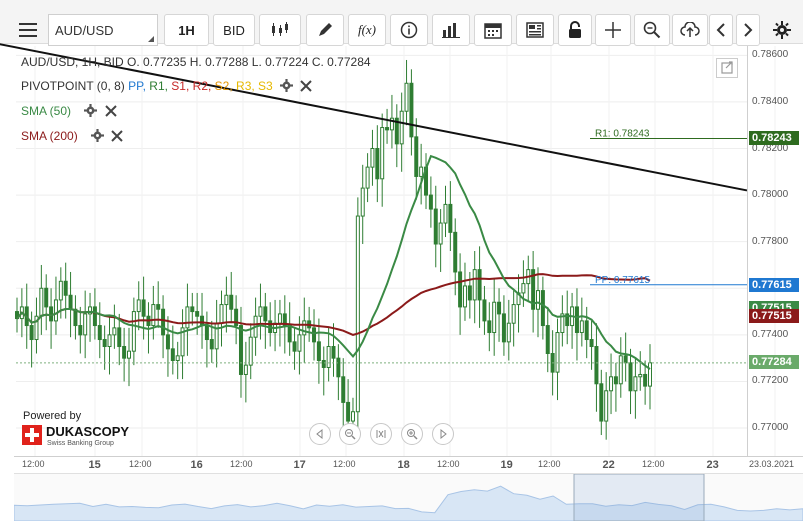 This screenshot has height=521, width=803. I want to click on zoom-in-button, so click(412, 434).